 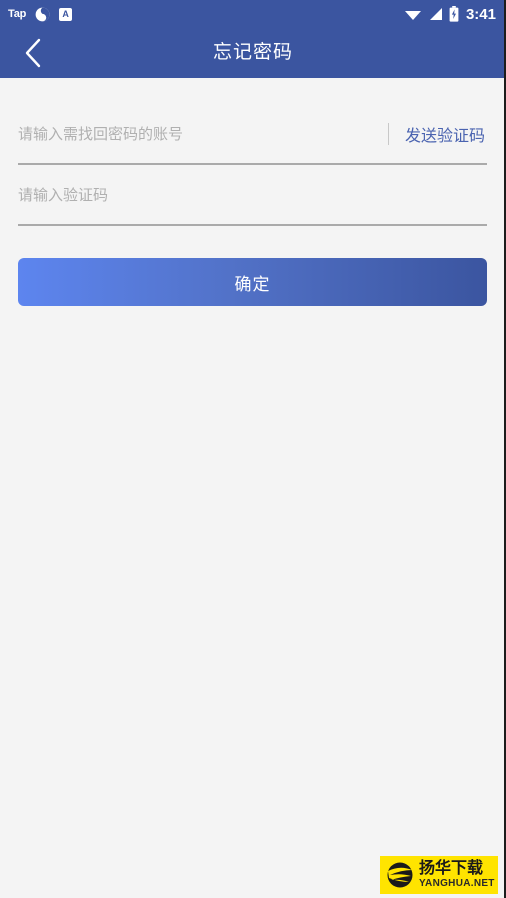 I want to click on tap-label: Tap, so click(x=17, y=13).